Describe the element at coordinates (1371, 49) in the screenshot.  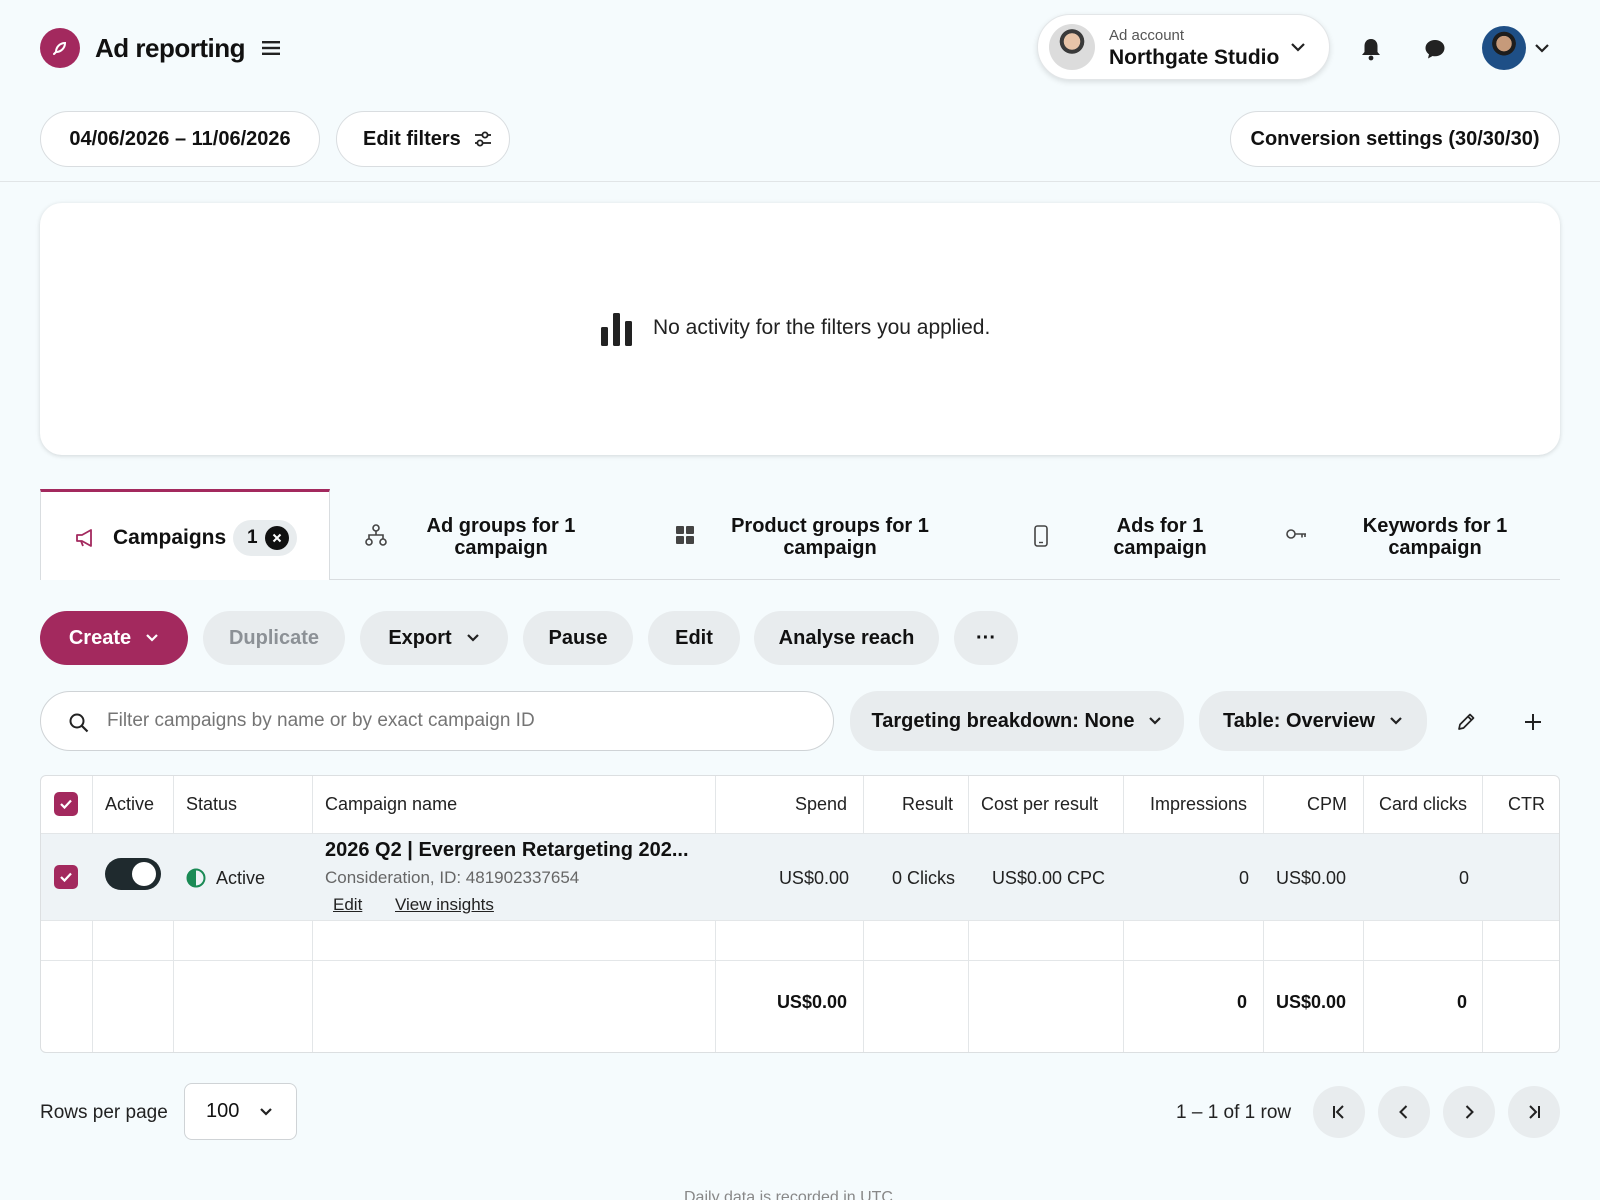
I see `notifications-bell-icon` at that location.